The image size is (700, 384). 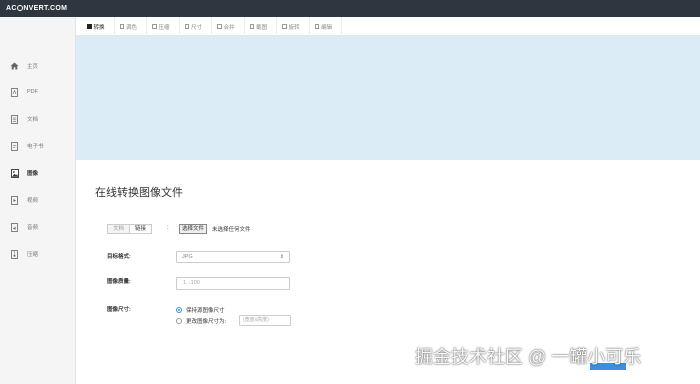 I want to click on tab-screenshot: 截图, so click(x=261, y=26).